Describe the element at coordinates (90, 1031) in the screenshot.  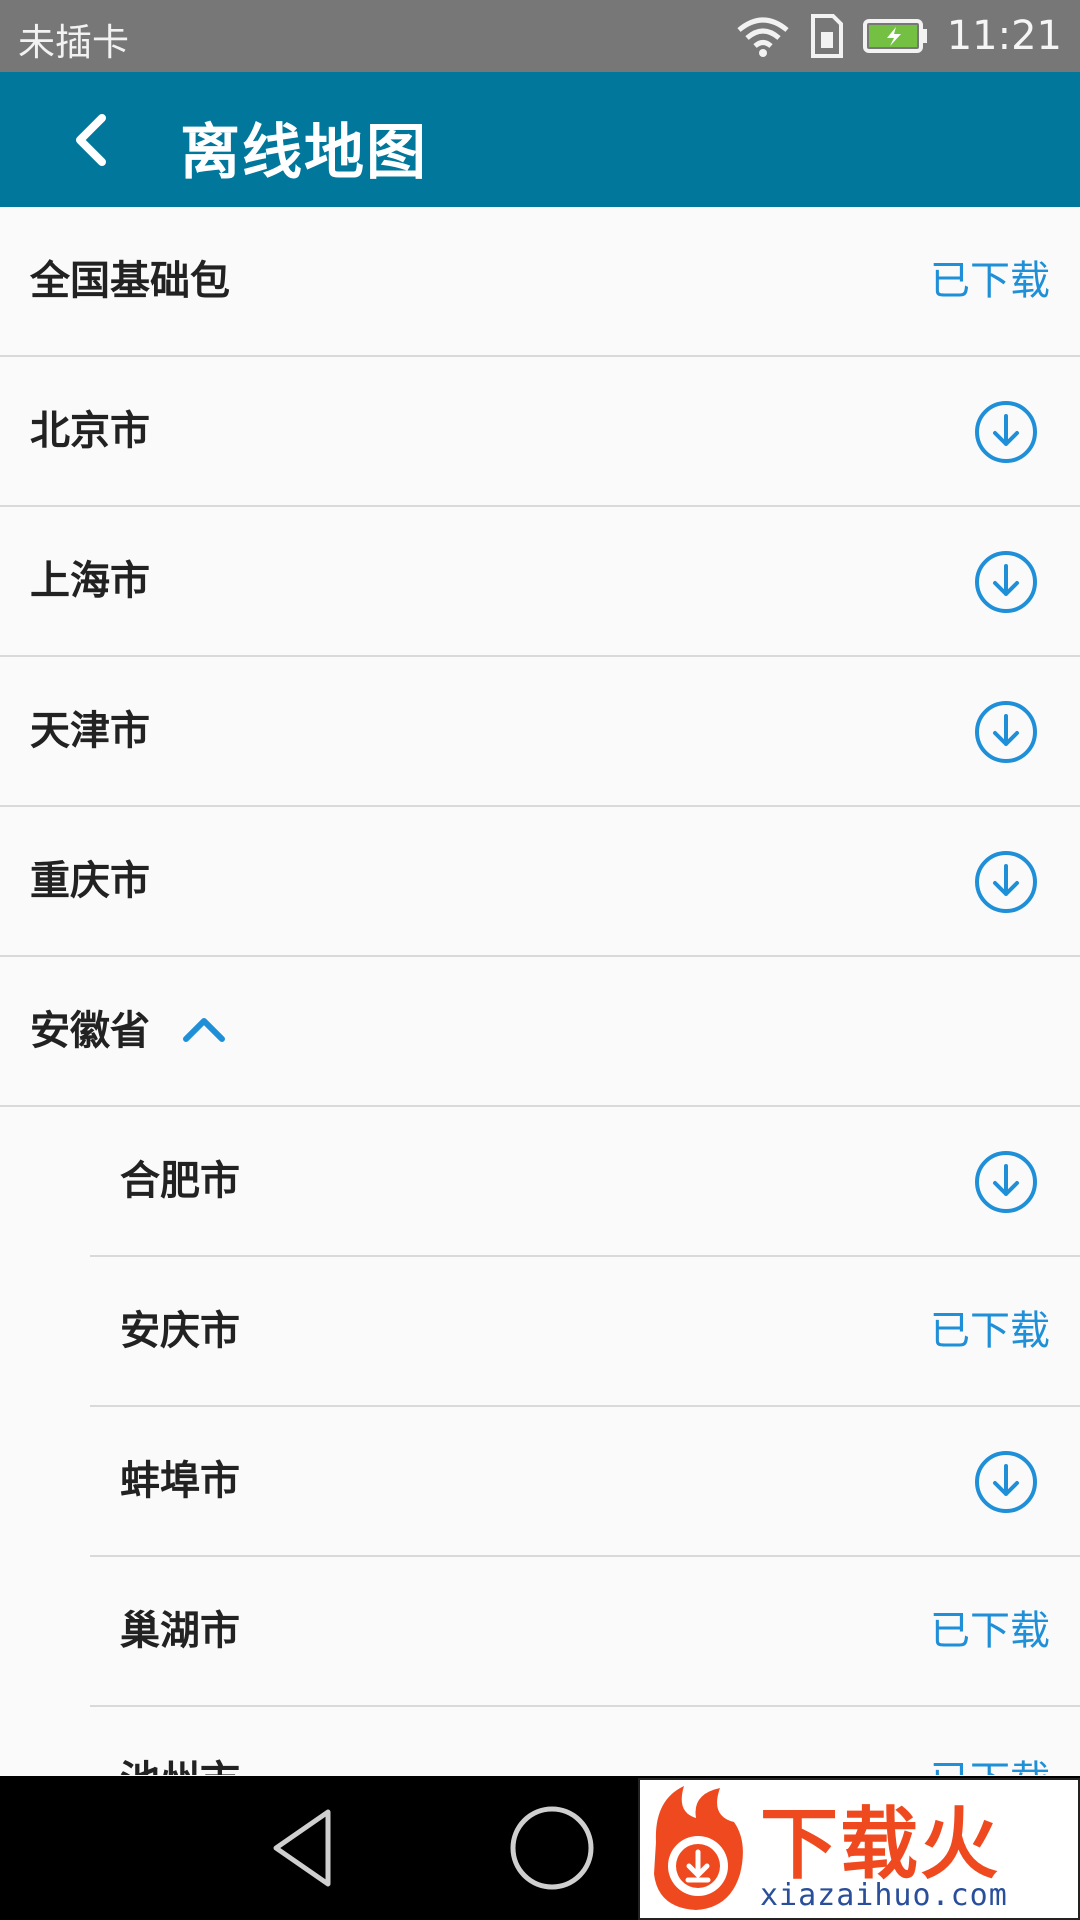
I see `list-item-label: 安徽省` at that location.